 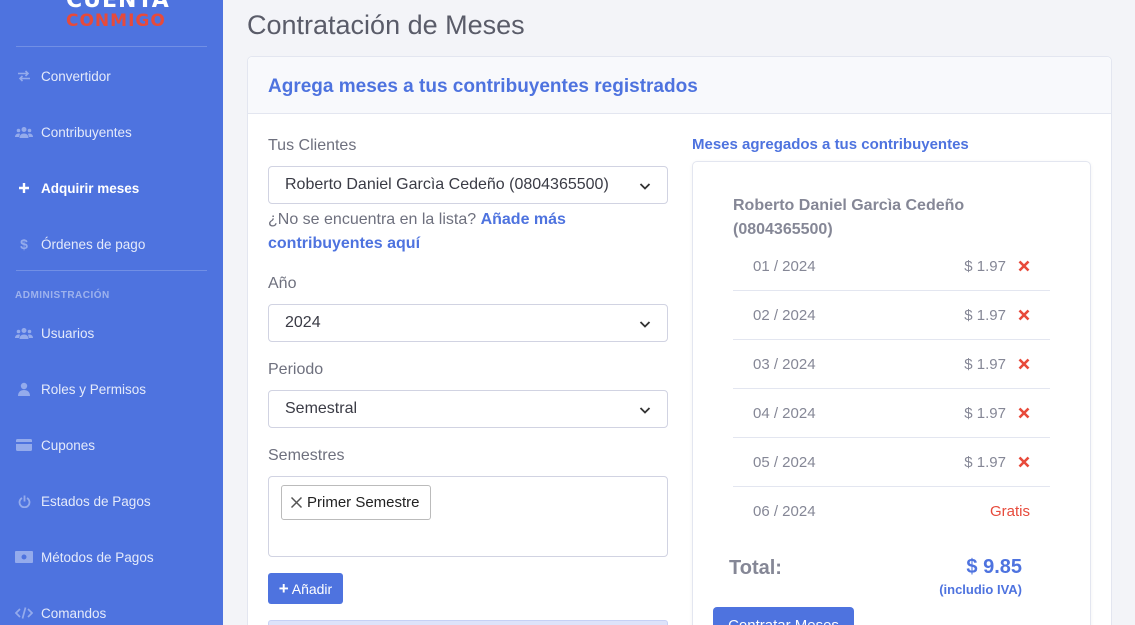 I want to click on sidebar-item-label: Órdenes de pago, so click(x=93, y=244).